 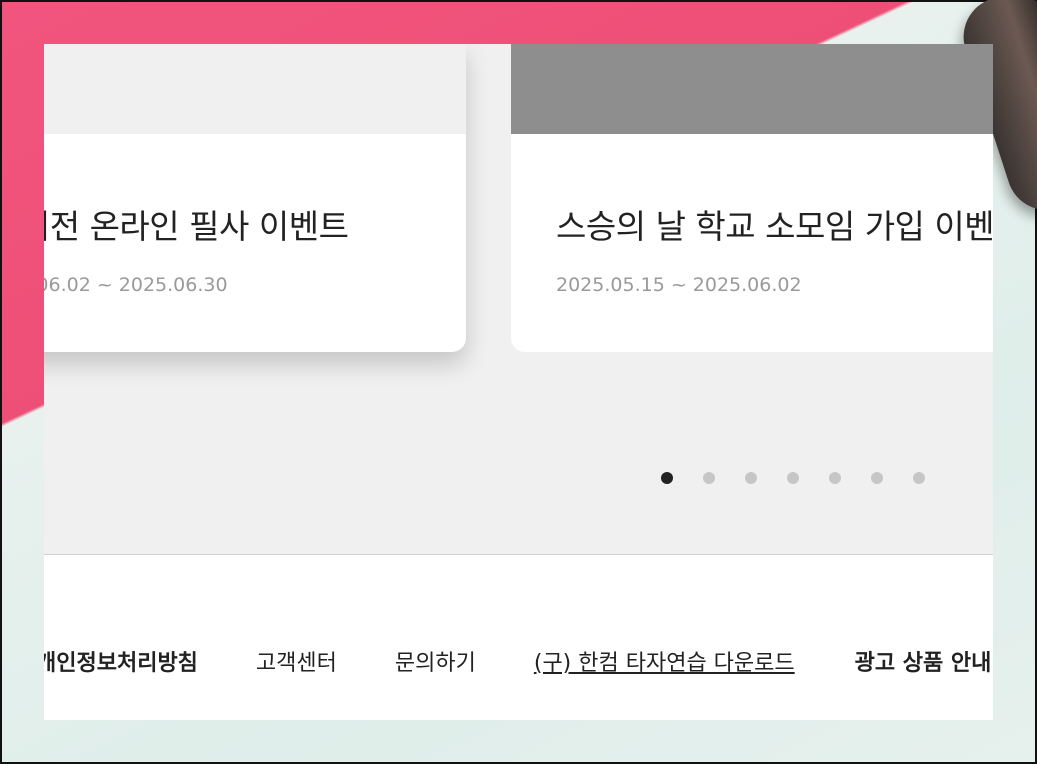 I want to click on footer-link-inquiry: 문의하기, so click(x=435, y=661).